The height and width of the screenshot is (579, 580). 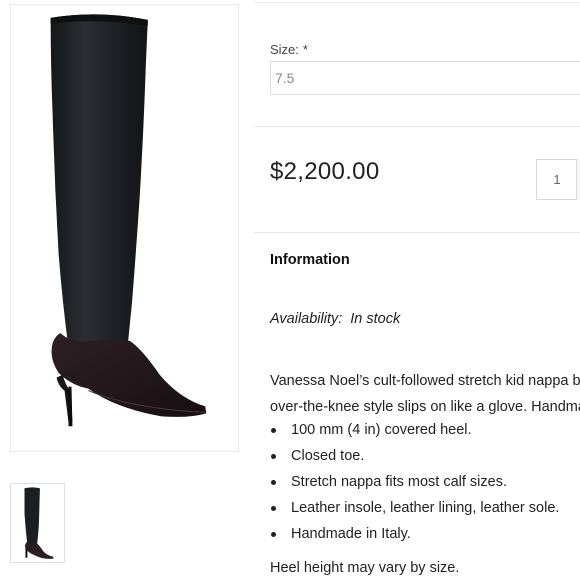 What do you see at coordinates (325, 171) in the screenshot?
I see `product-price: $2,200.00` at bounding box center [325, 171].